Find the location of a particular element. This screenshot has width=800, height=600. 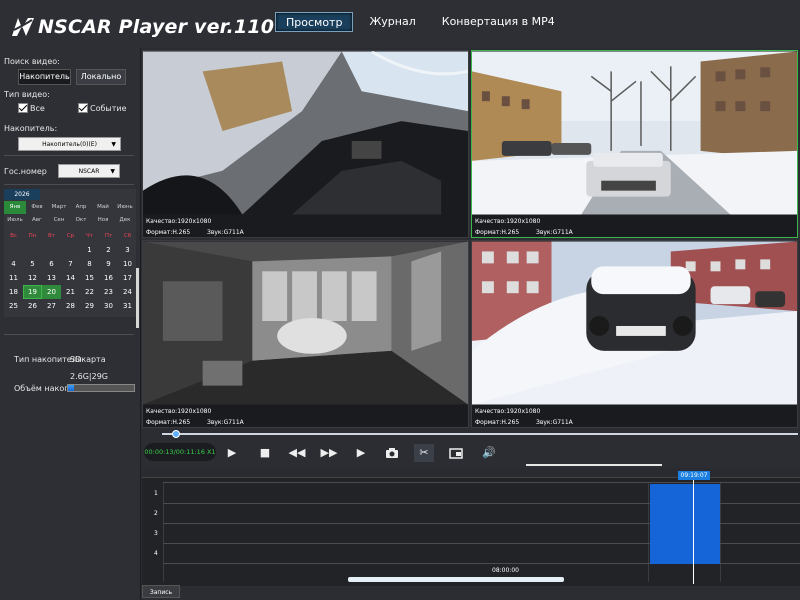

tab-convert-mp4: Конвертация в MP4 is located at coordinates (498, 22).